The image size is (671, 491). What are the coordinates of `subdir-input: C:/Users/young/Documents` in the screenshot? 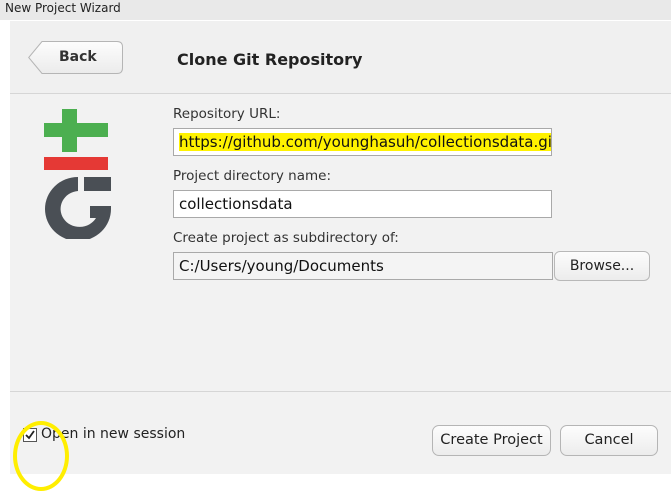 It's located at (363, 266).